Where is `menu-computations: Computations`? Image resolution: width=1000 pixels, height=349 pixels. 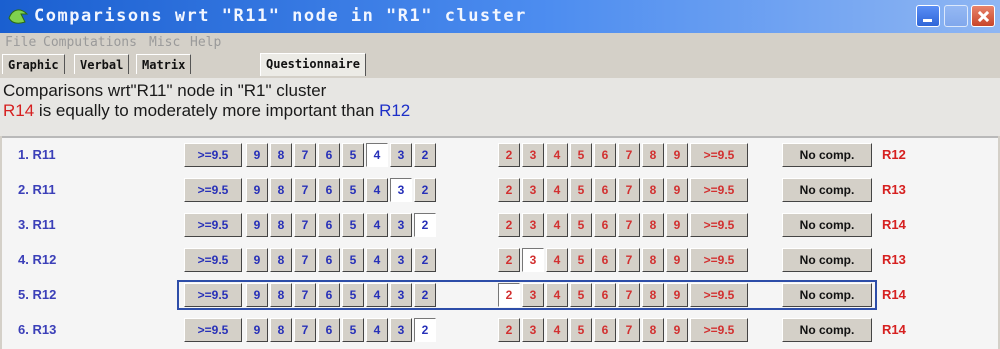
menu-computations: Computations is located at coordinates (90, 42).